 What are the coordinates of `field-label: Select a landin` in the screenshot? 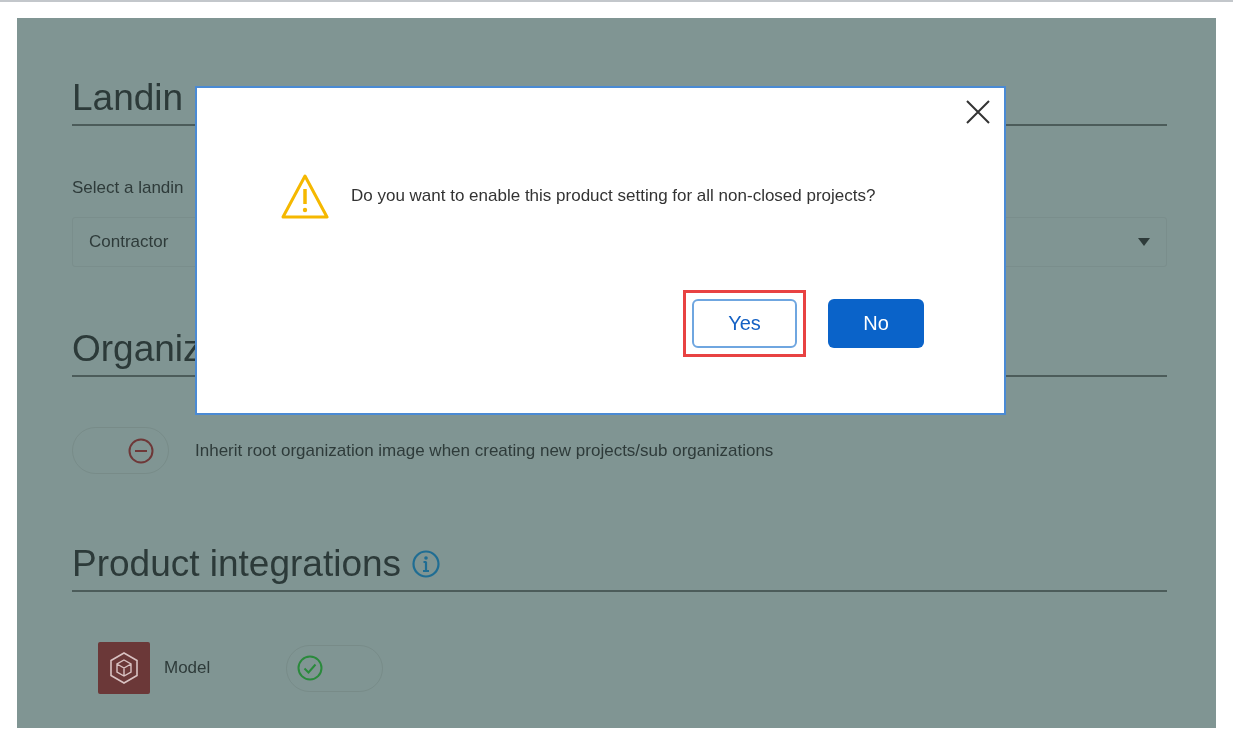 It's located at (128, 188).